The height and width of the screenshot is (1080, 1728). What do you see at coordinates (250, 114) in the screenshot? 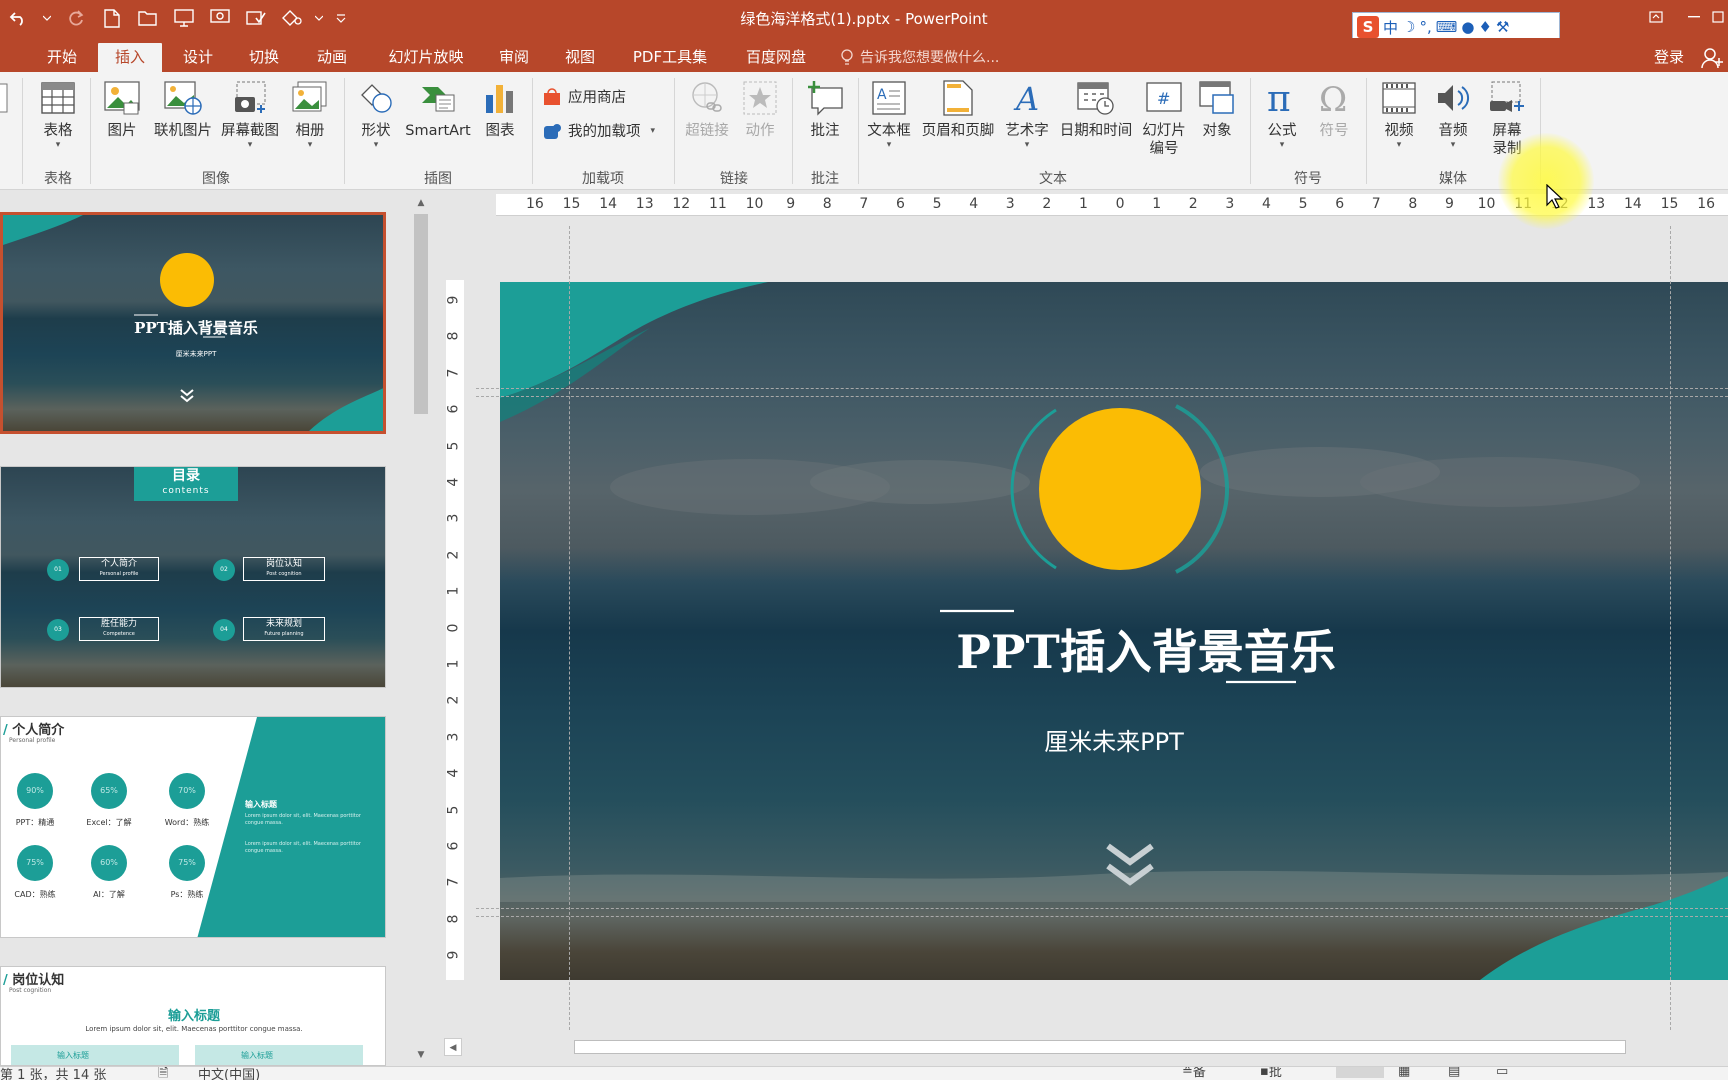
I see `screenshot-button: 屏幕截图 ▾` at bounding box center [250, 114].